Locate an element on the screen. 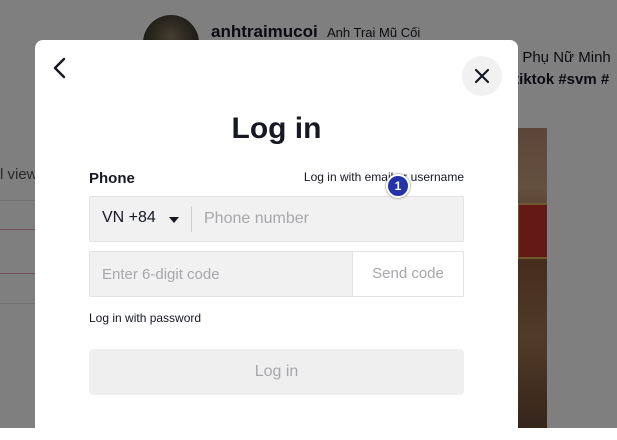 The height and width of the screenshot is (440, 617). country-code-select: VN +84 is located at coordinates (140, 219).